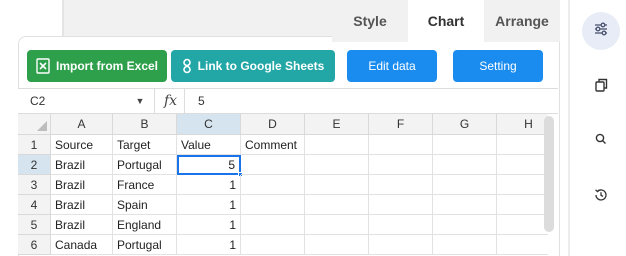 This screenshot has height=256, width=626. Describe the element at coordinates (465, 124) in the screenshot. I see `column-header-g: G` at that location.